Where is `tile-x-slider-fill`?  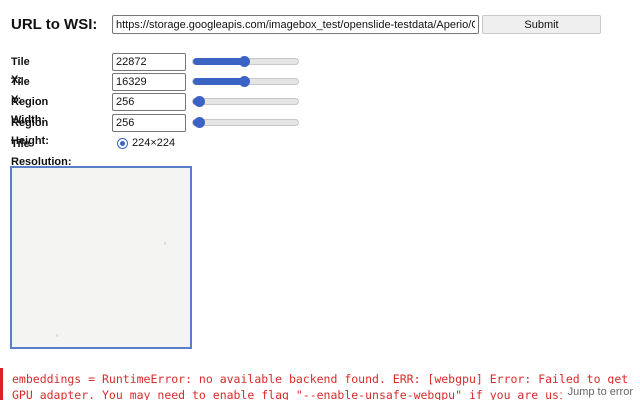 tile-x-slider-fill is located at coordinates (219, 61).